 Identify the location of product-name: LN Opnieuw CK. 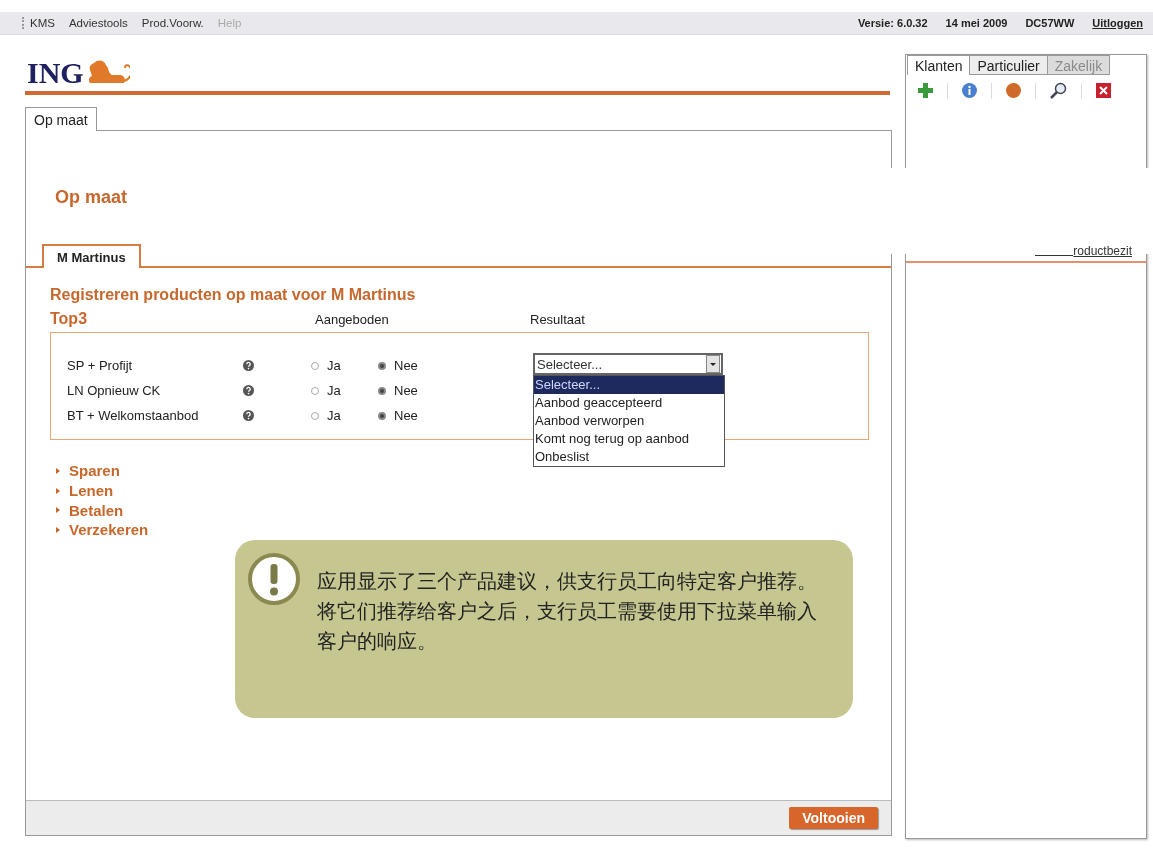
(114, 390).